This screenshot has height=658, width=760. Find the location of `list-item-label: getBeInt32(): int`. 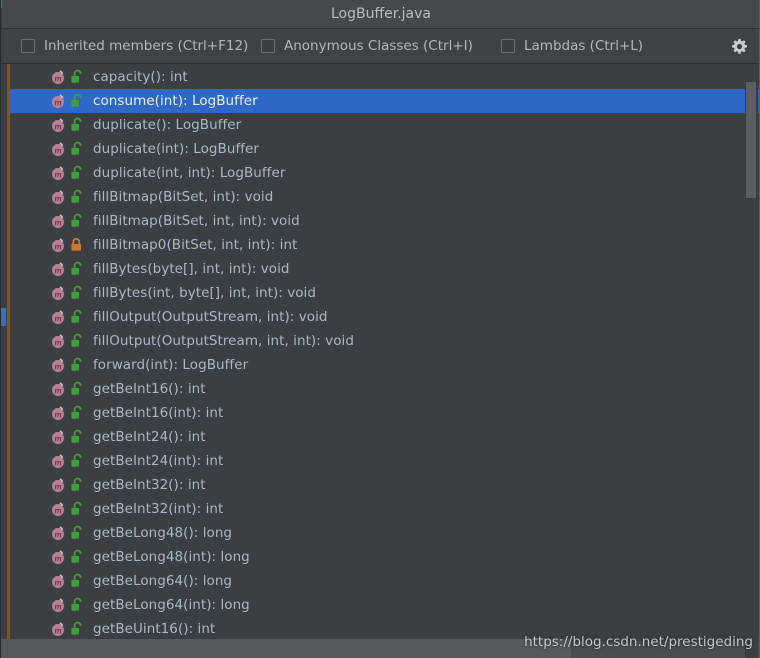

list-item-label: getBeInt32(): int is located at coordinates (149, 485).